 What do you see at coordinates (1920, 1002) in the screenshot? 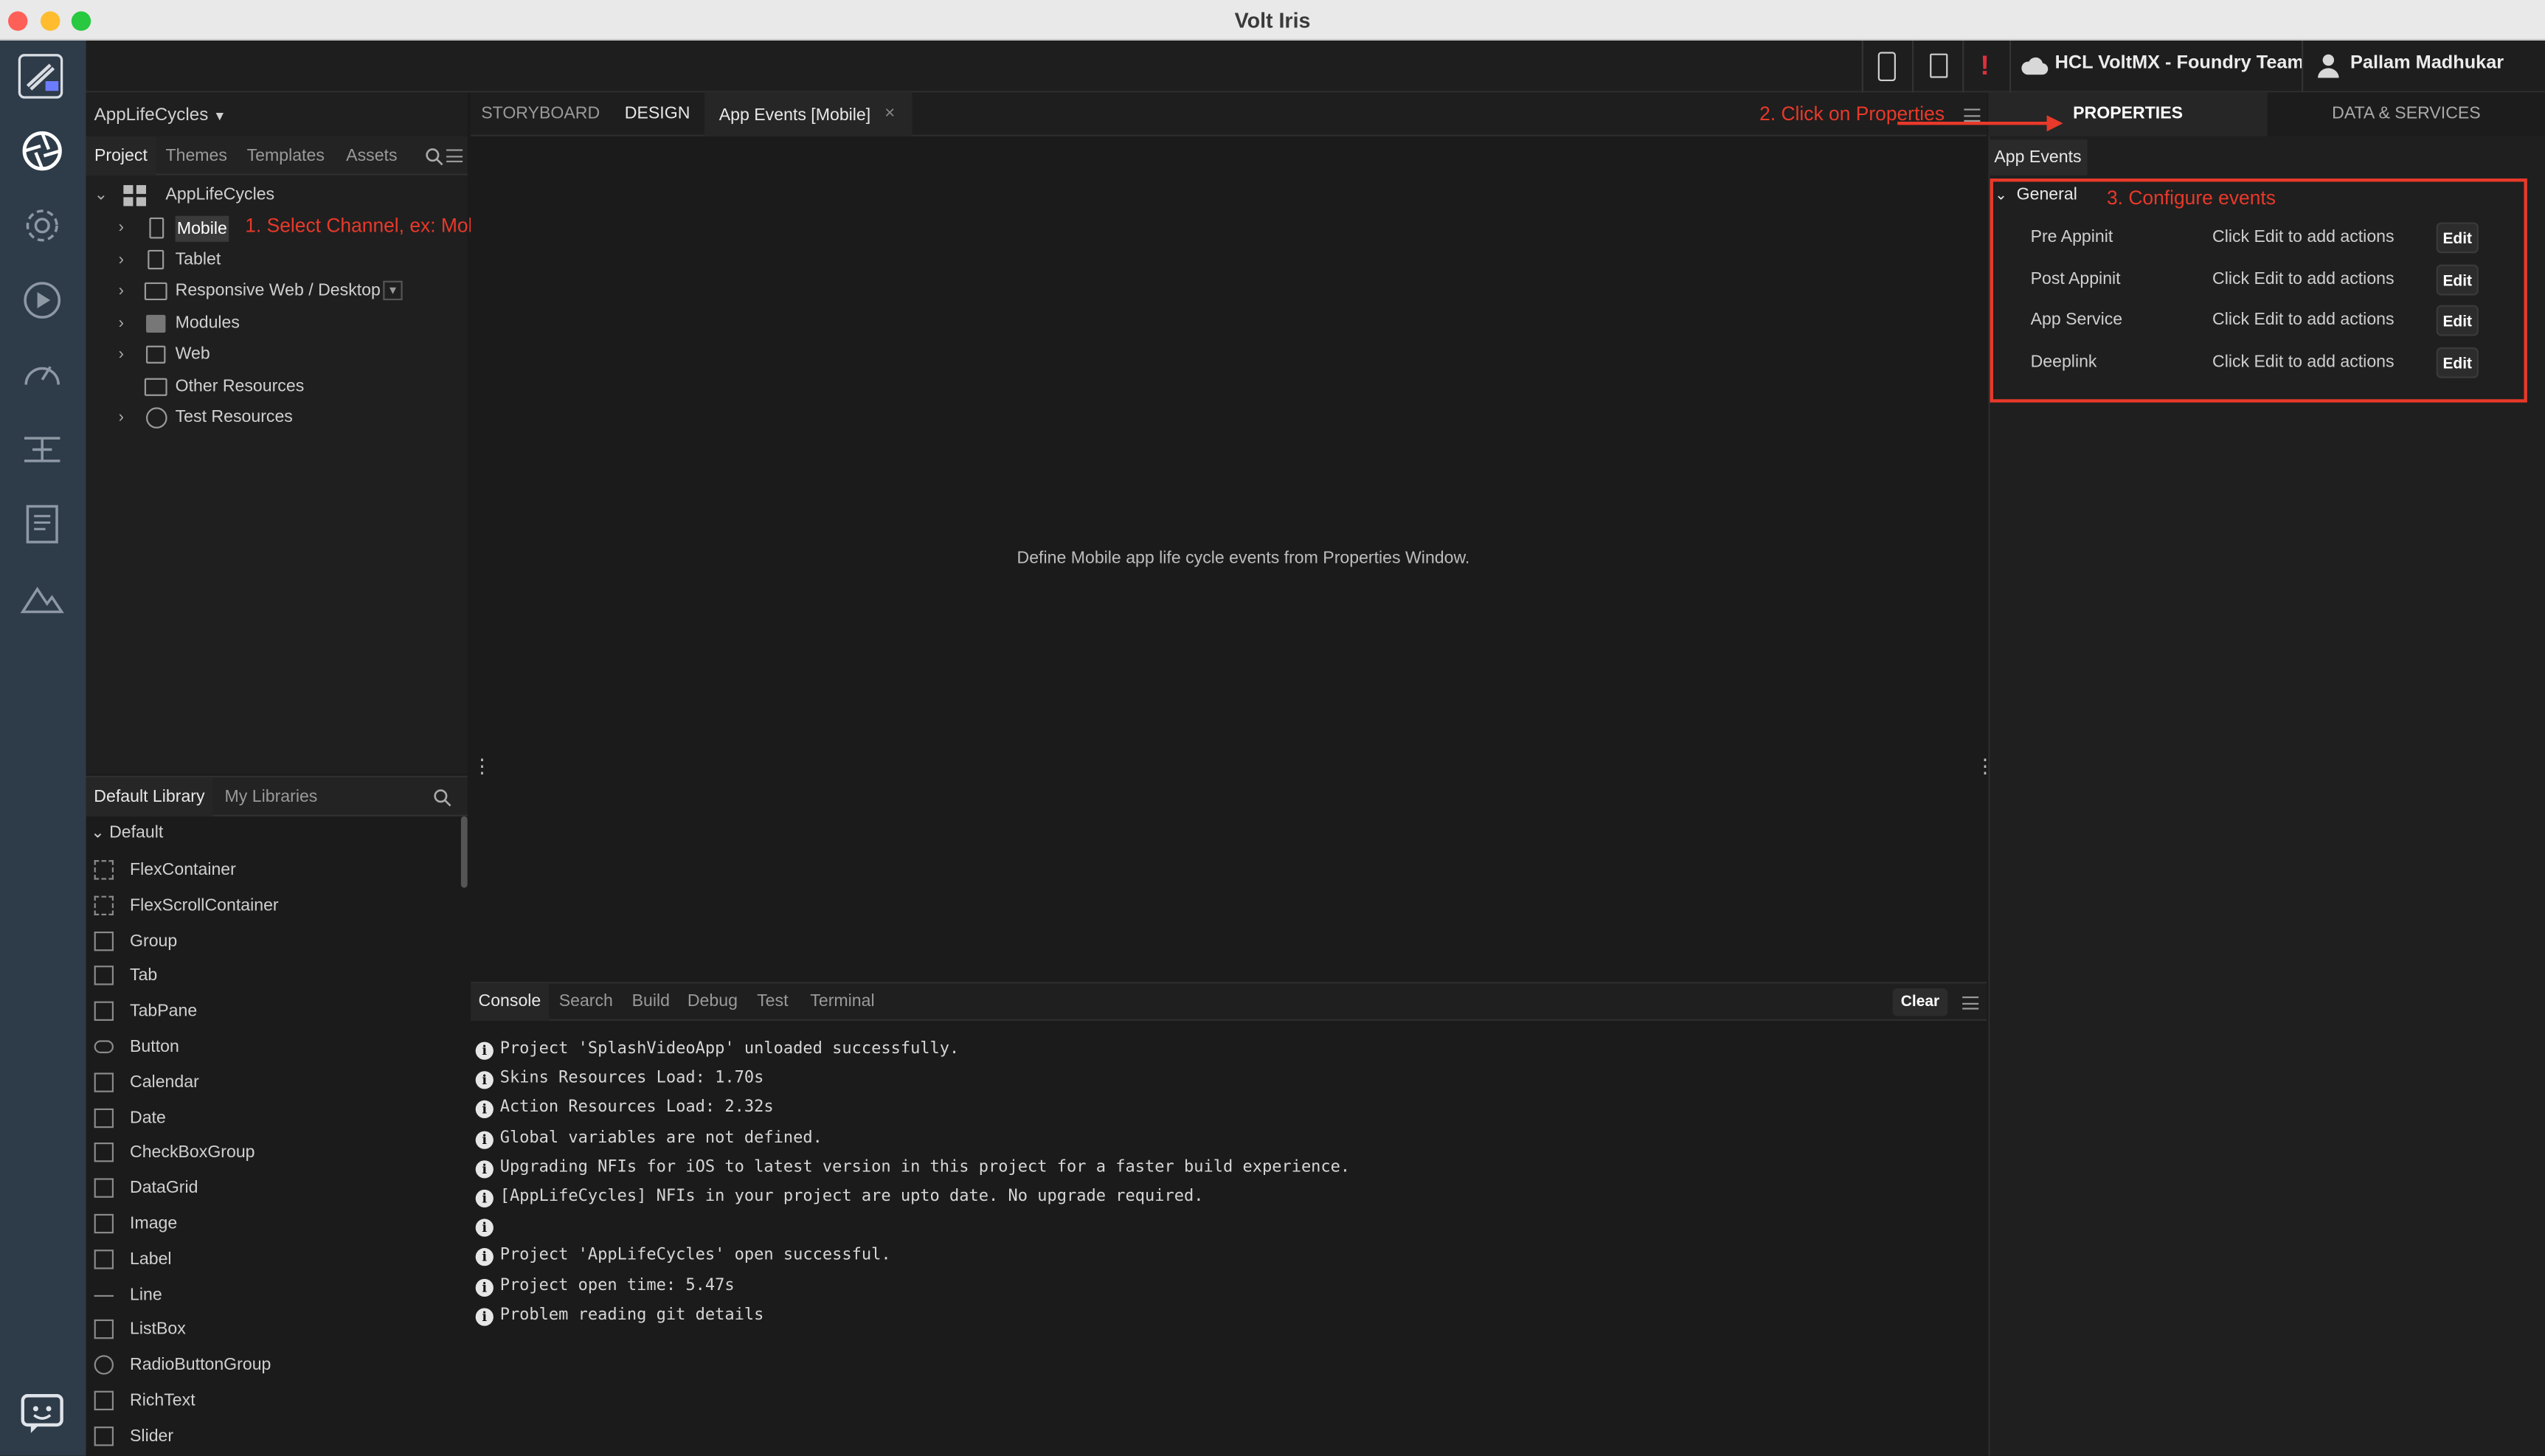
I see `clear-button: Clear` at bounding box center [1920, 1002].